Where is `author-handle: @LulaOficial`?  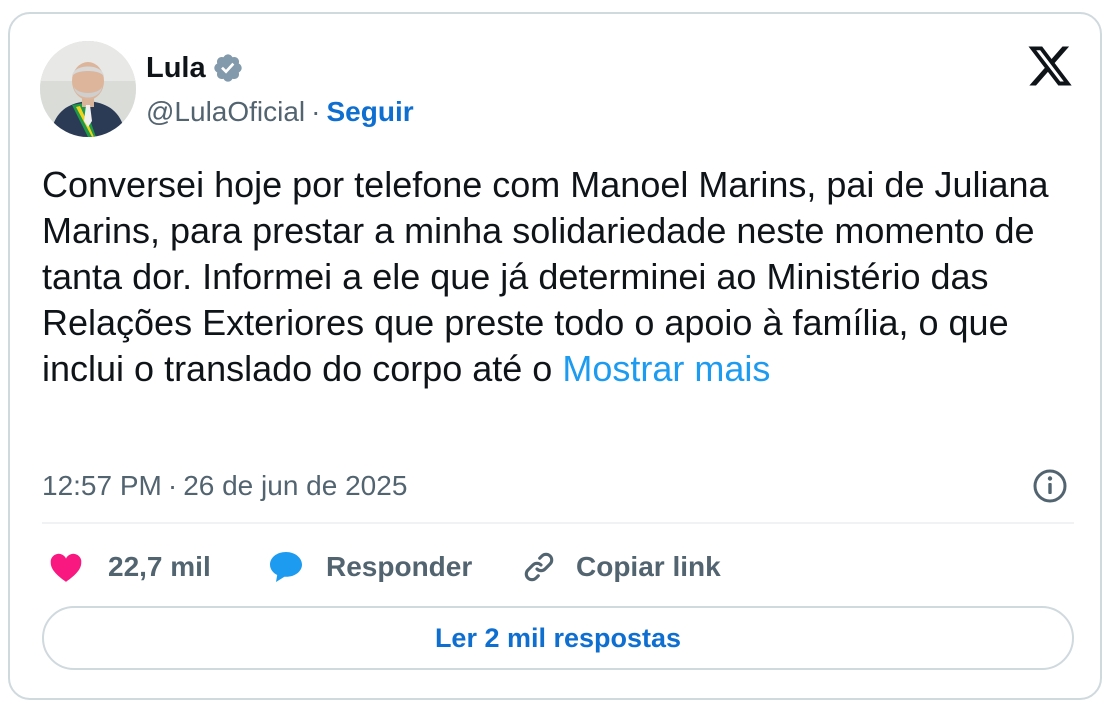
author-handle: @LulaOficial is located at coordinates (225, 112).